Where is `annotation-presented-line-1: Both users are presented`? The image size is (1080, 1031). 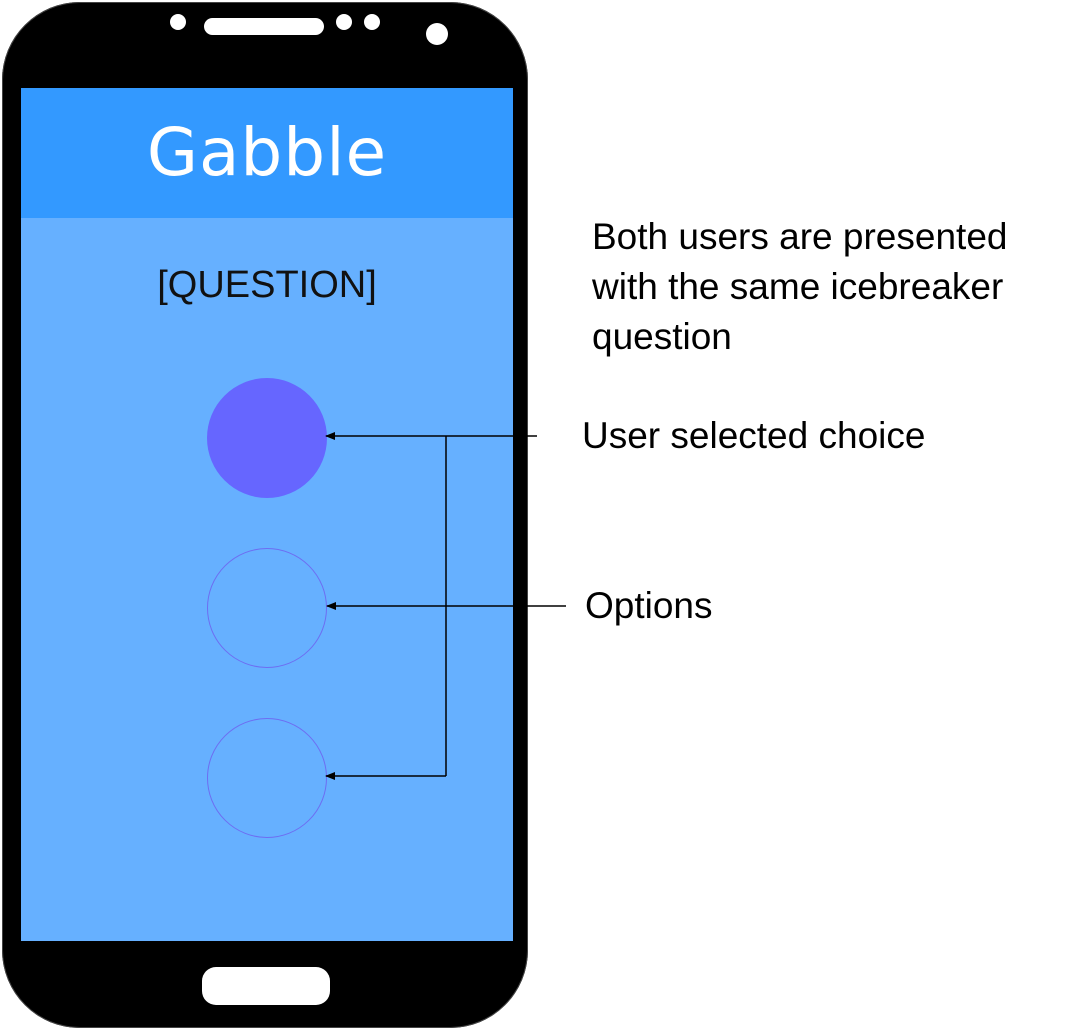 annotation-presented-line-1: Both users are presented is located at coordinates (800, 236).